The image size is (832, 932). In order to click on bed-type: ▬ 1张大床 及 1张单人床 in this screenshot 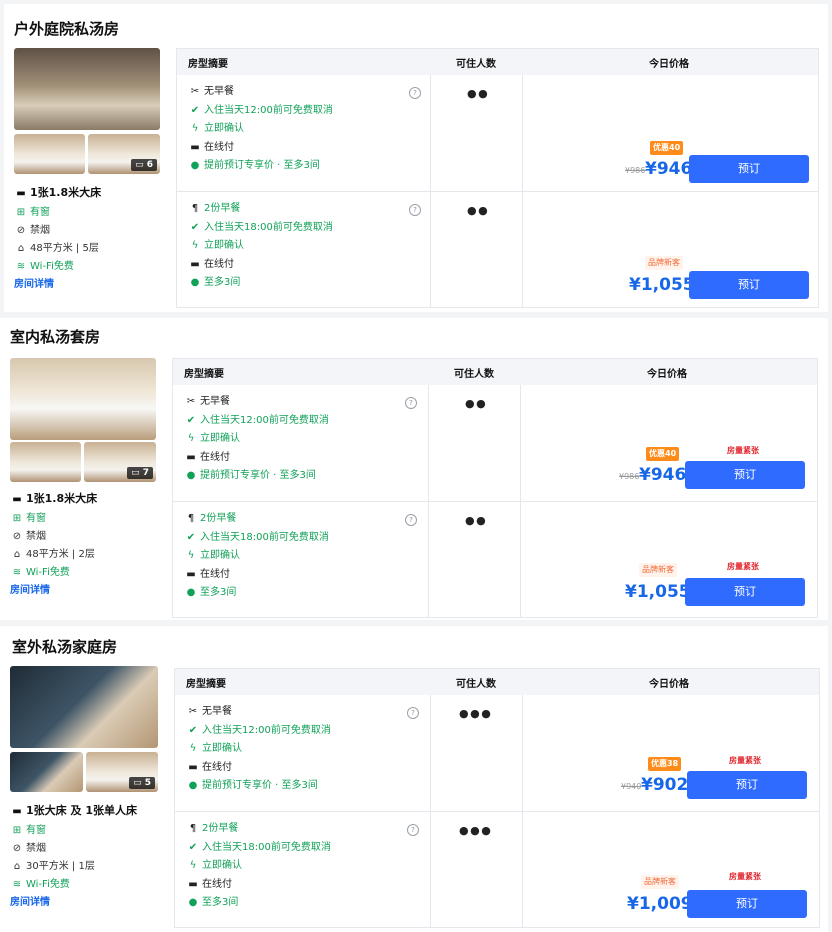, I will do `click(79, 811)`.